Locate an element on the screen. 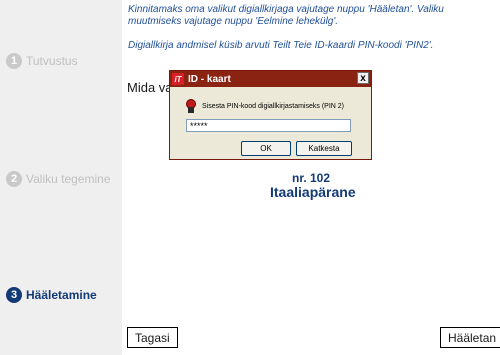  back-button: Tagasi is located at coordinates (152, 337).